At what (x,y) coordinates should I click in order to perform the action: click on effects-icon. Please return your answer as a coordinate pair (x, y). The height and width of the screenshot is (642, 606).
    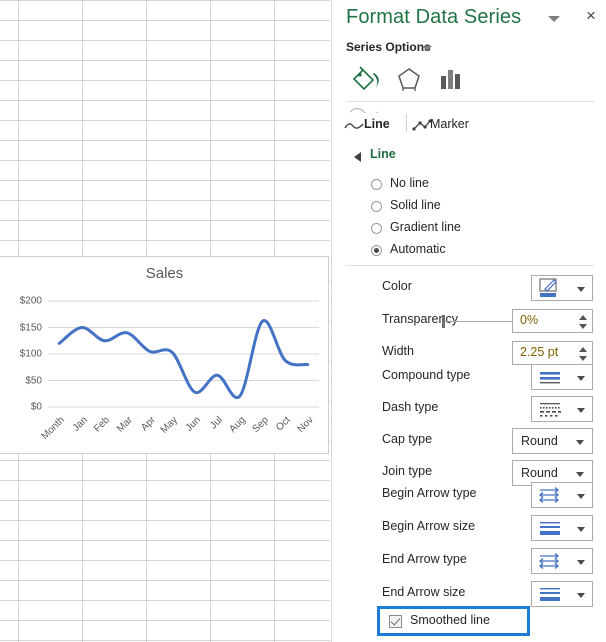
    Looking at the image, I should click on (409, 79).